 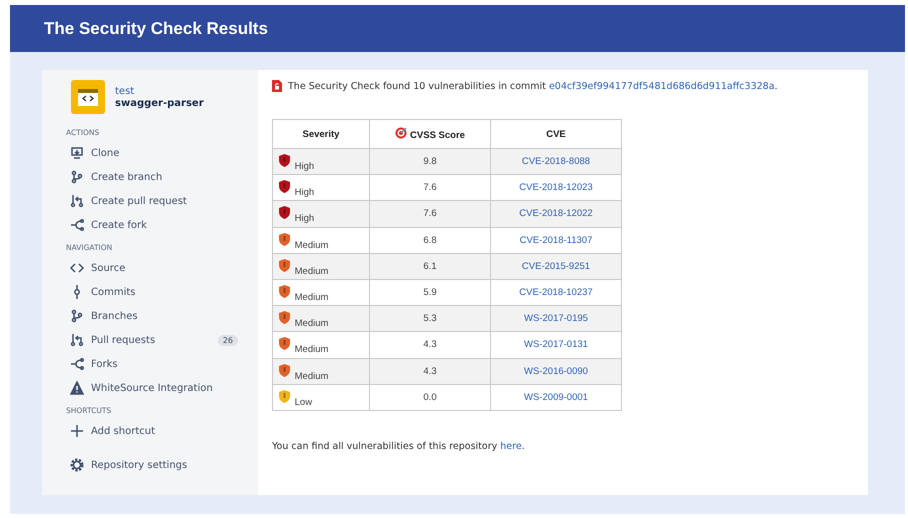 I want to click on document-lock-icon, so click(x=277, y=86).